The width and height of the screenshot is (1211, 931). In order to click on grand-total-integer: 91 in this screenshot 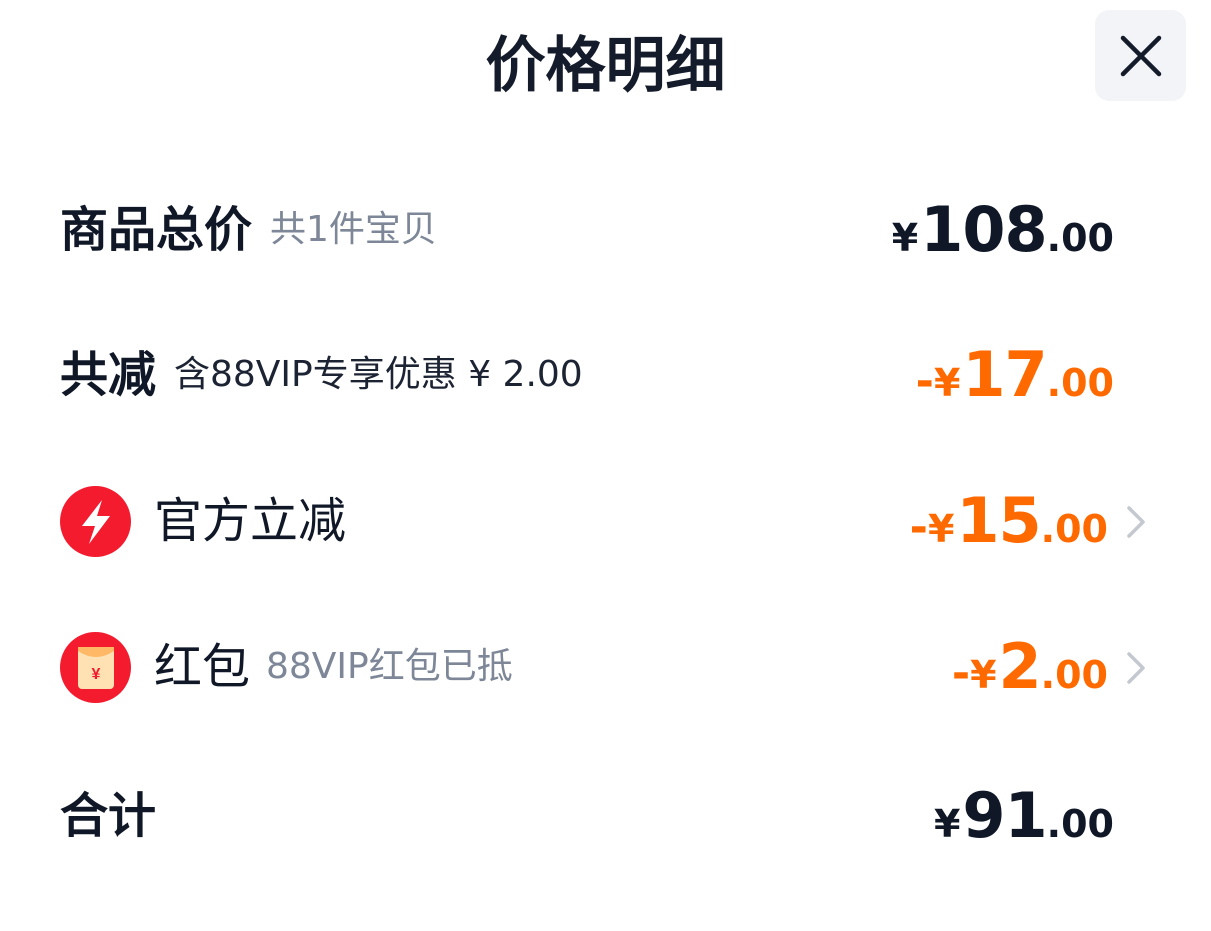, I will do `click(1004, 815)`.